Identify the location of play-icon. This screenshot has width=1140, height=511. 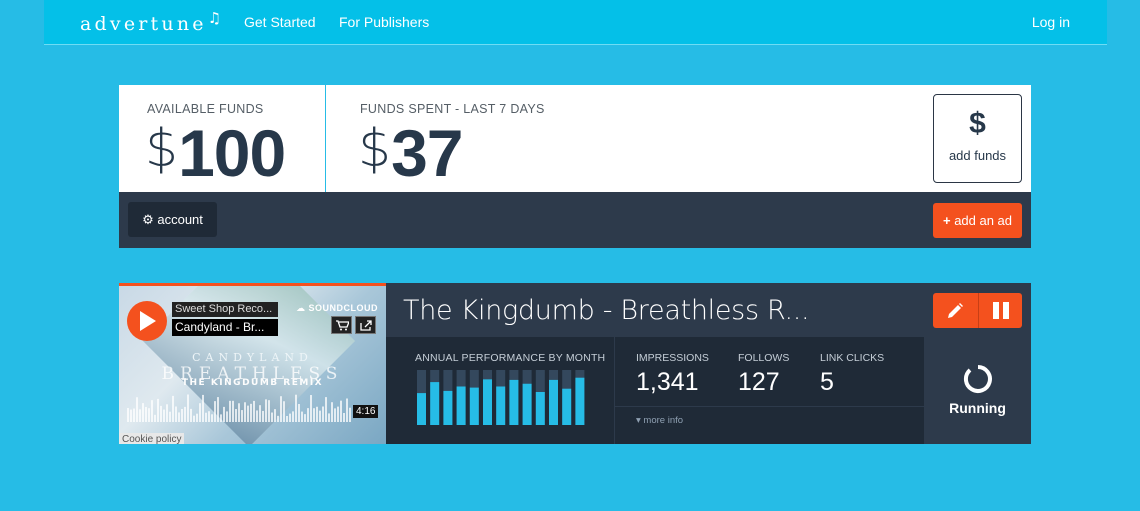
(148, 321).